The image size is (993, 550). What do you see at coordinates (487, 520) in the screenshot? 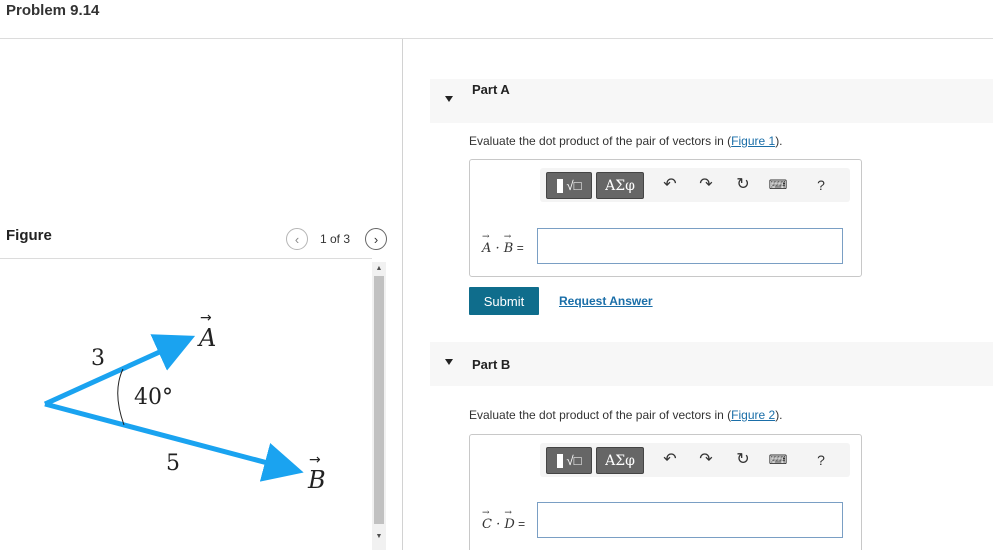
I see `vector-c-symbol: C` at bounding box center [487, 520].